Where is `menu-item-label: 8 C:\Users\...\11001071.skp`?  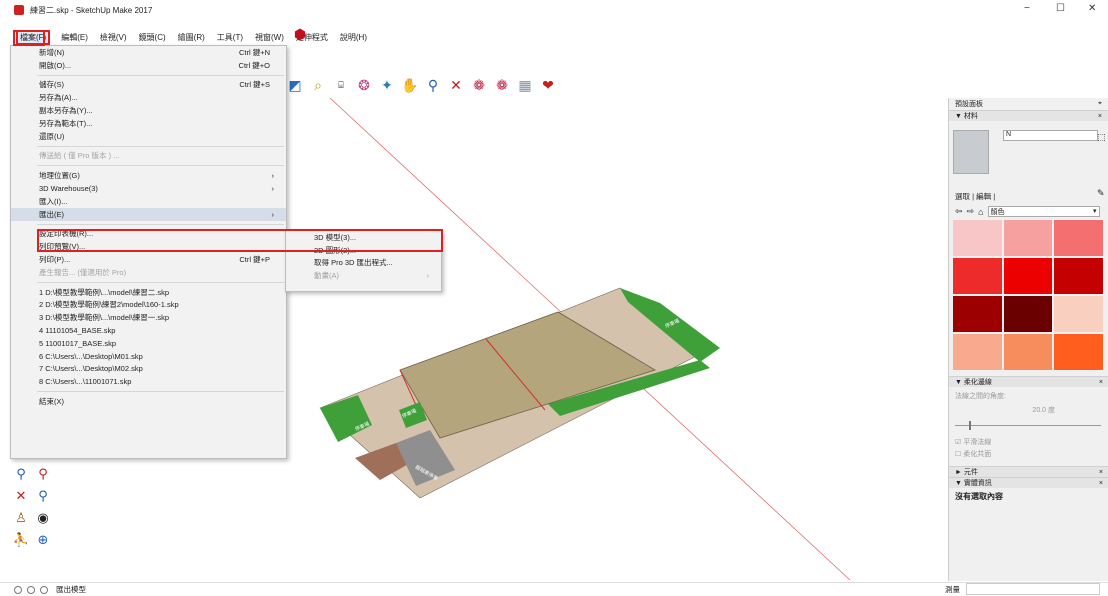
menu-item-label: 8 C:\Users\...\11001071.skp is located at coordinates (85, 382).